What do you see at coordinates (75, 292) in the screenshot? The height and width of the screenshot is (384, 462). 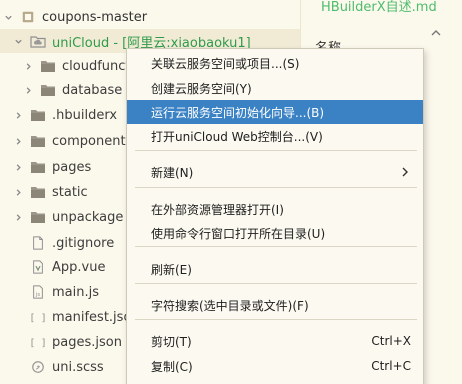 I see `tree-item-label: main.js` at bounding box center [75, 292].